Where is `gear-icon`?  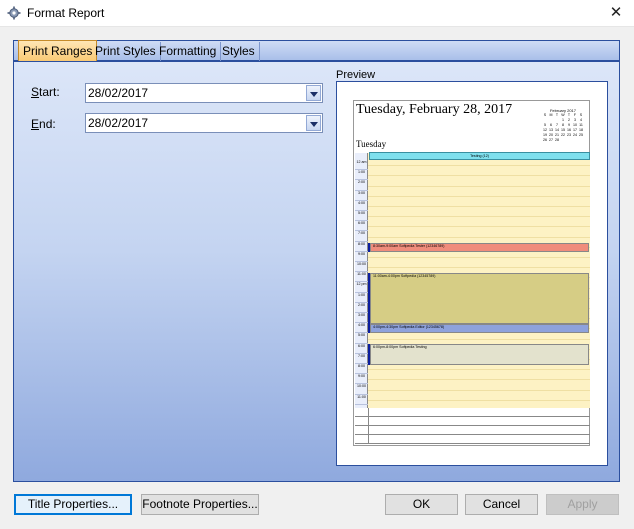
gear-icon is located at coordinates (14, 13).